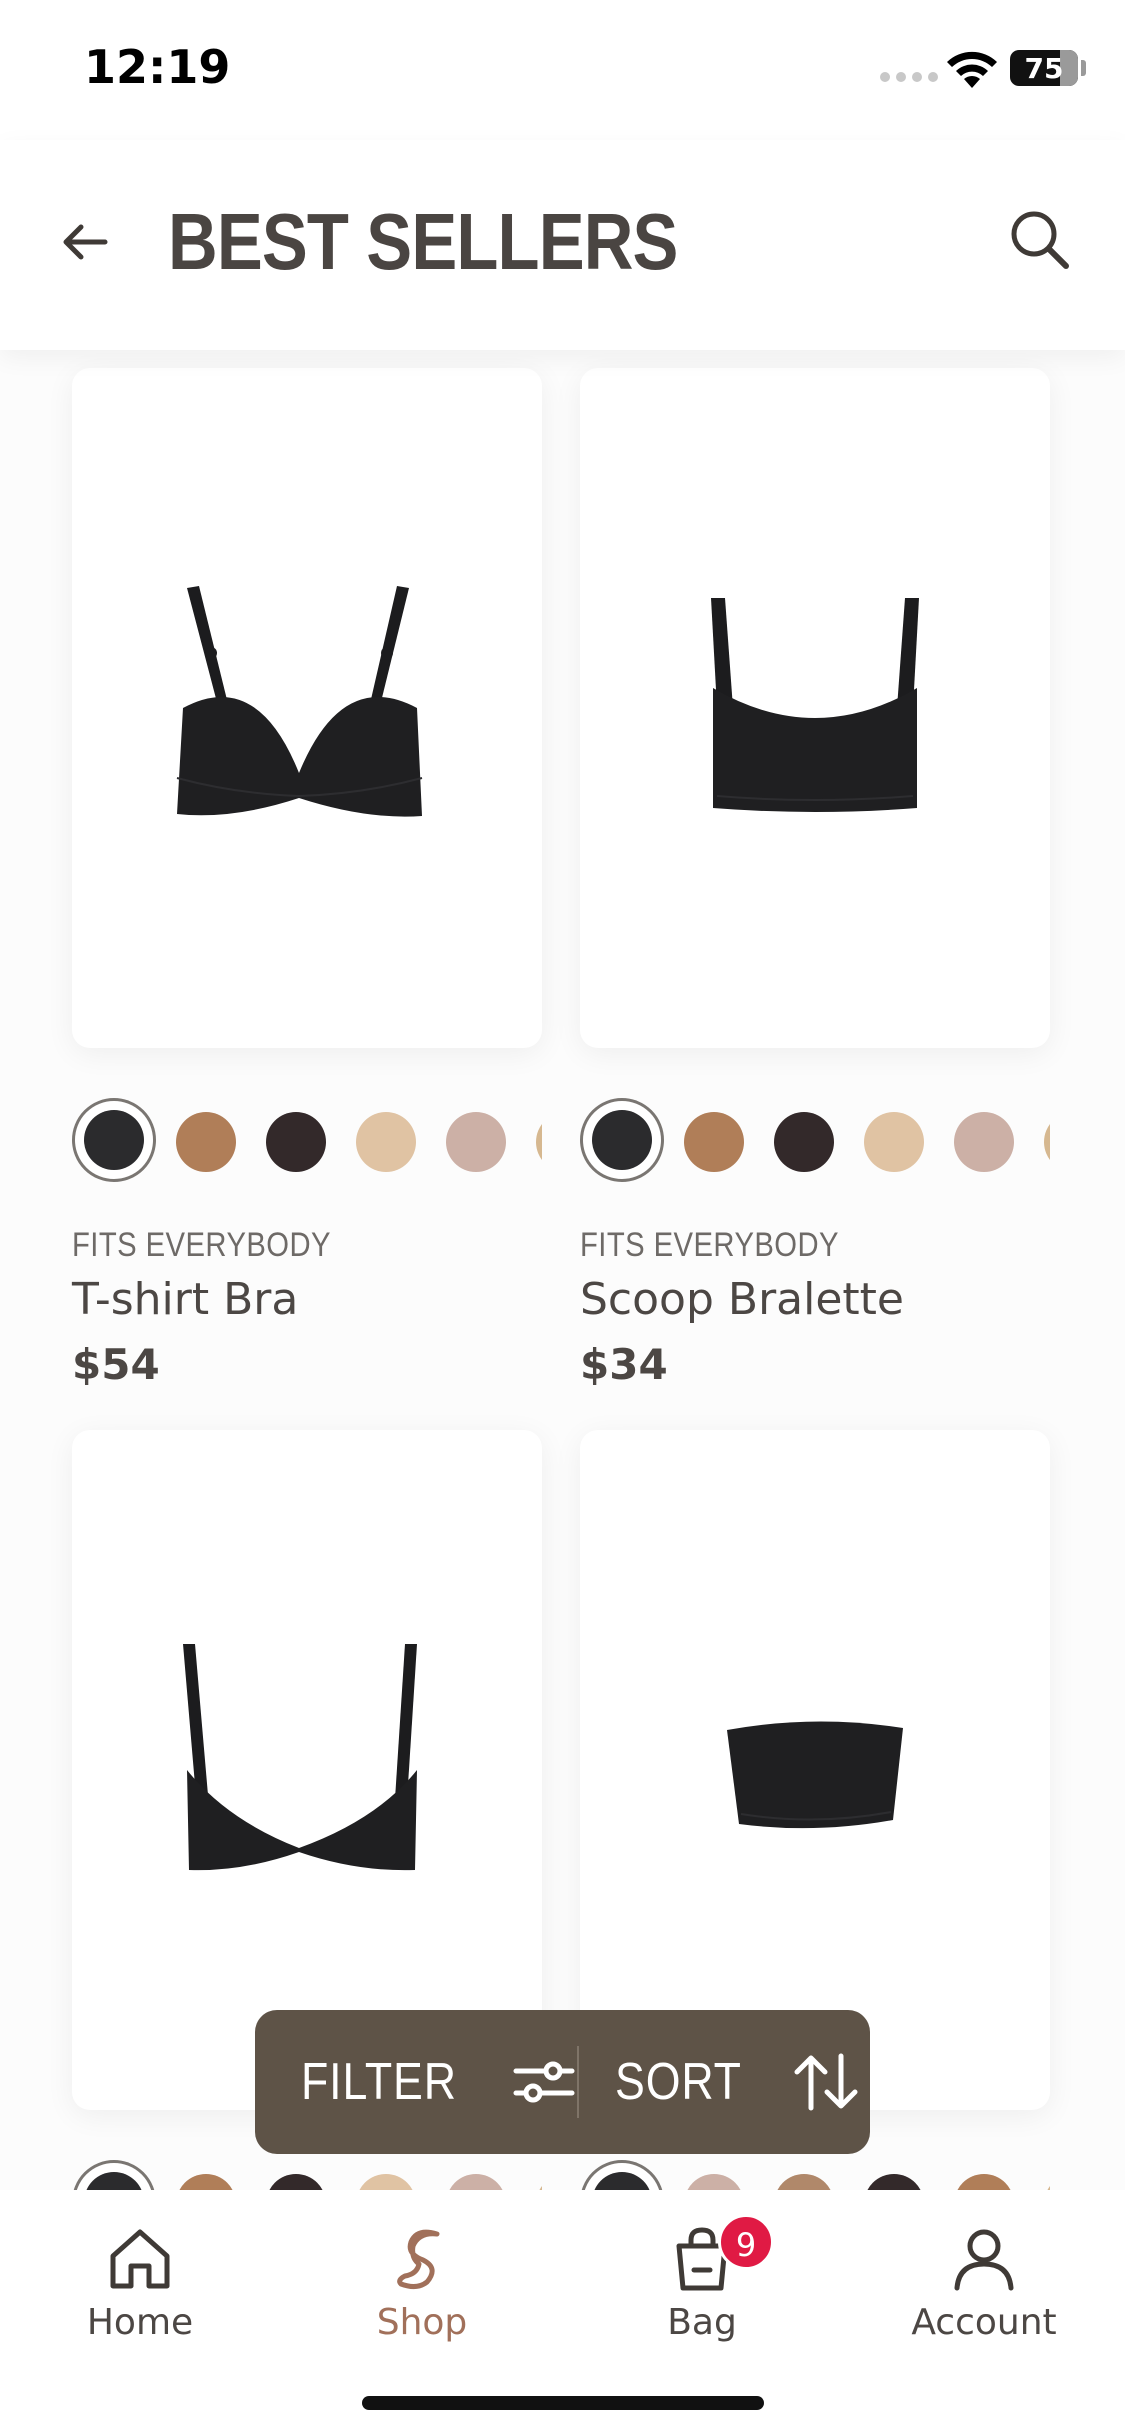 Image resolution: width=1125 pixels, height=2436 pixels. What do you see at coordinates (300, 1757) in the screenshot?
I see `triangle-bra-image` at bounding box center [300, 1757].